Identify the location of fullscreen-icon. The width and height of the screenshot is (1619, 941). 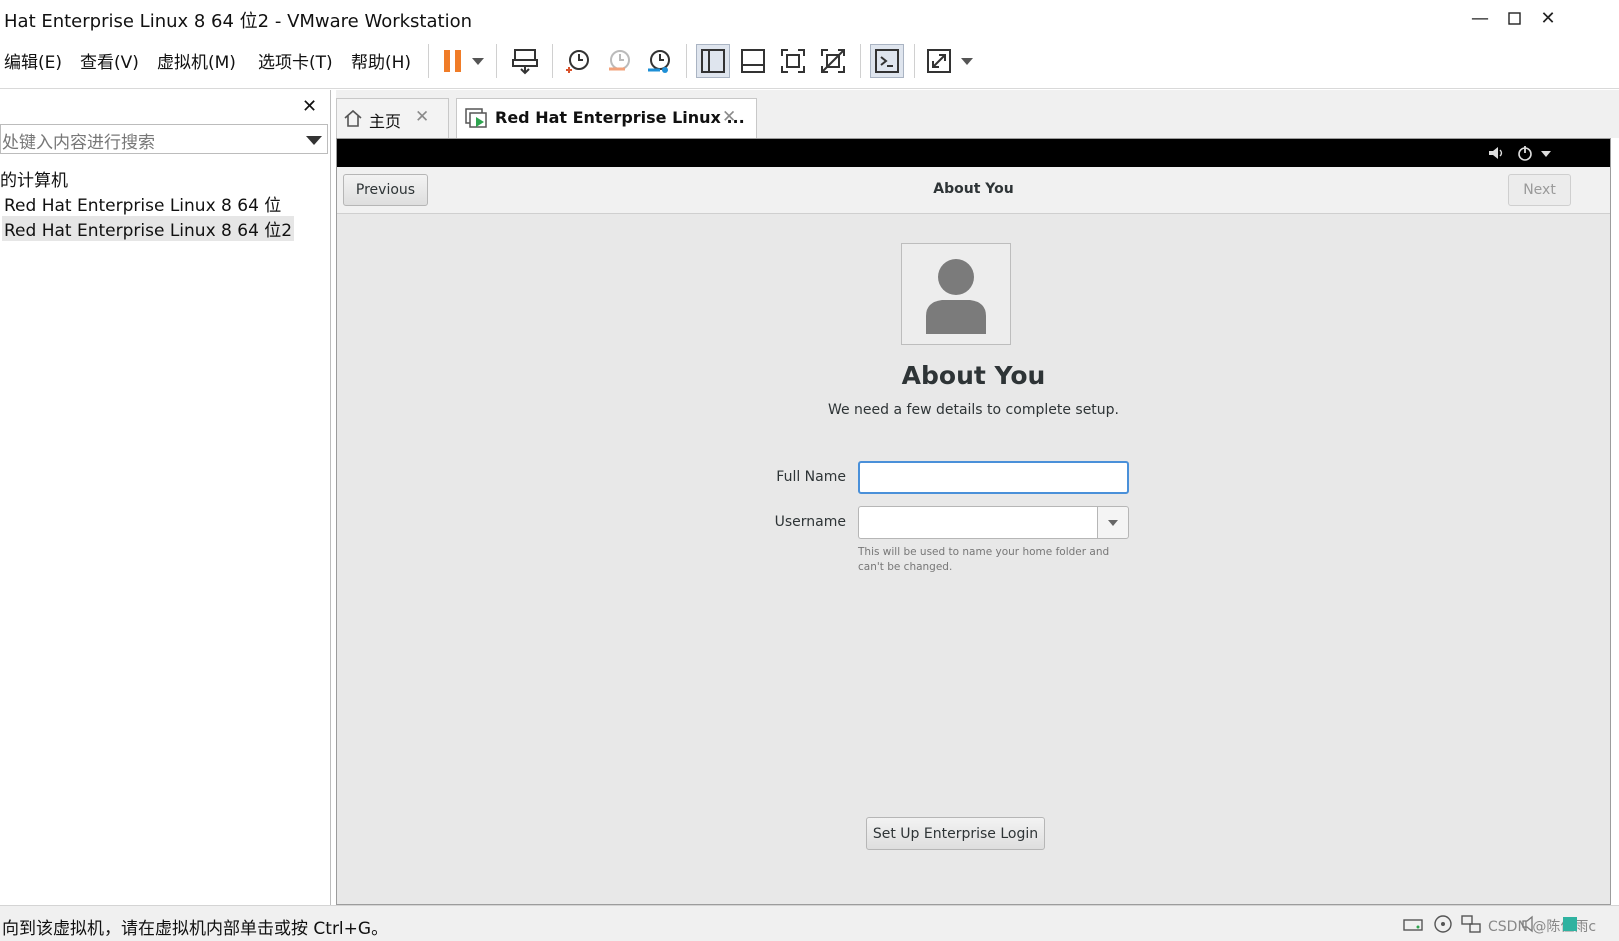
(793, 61).